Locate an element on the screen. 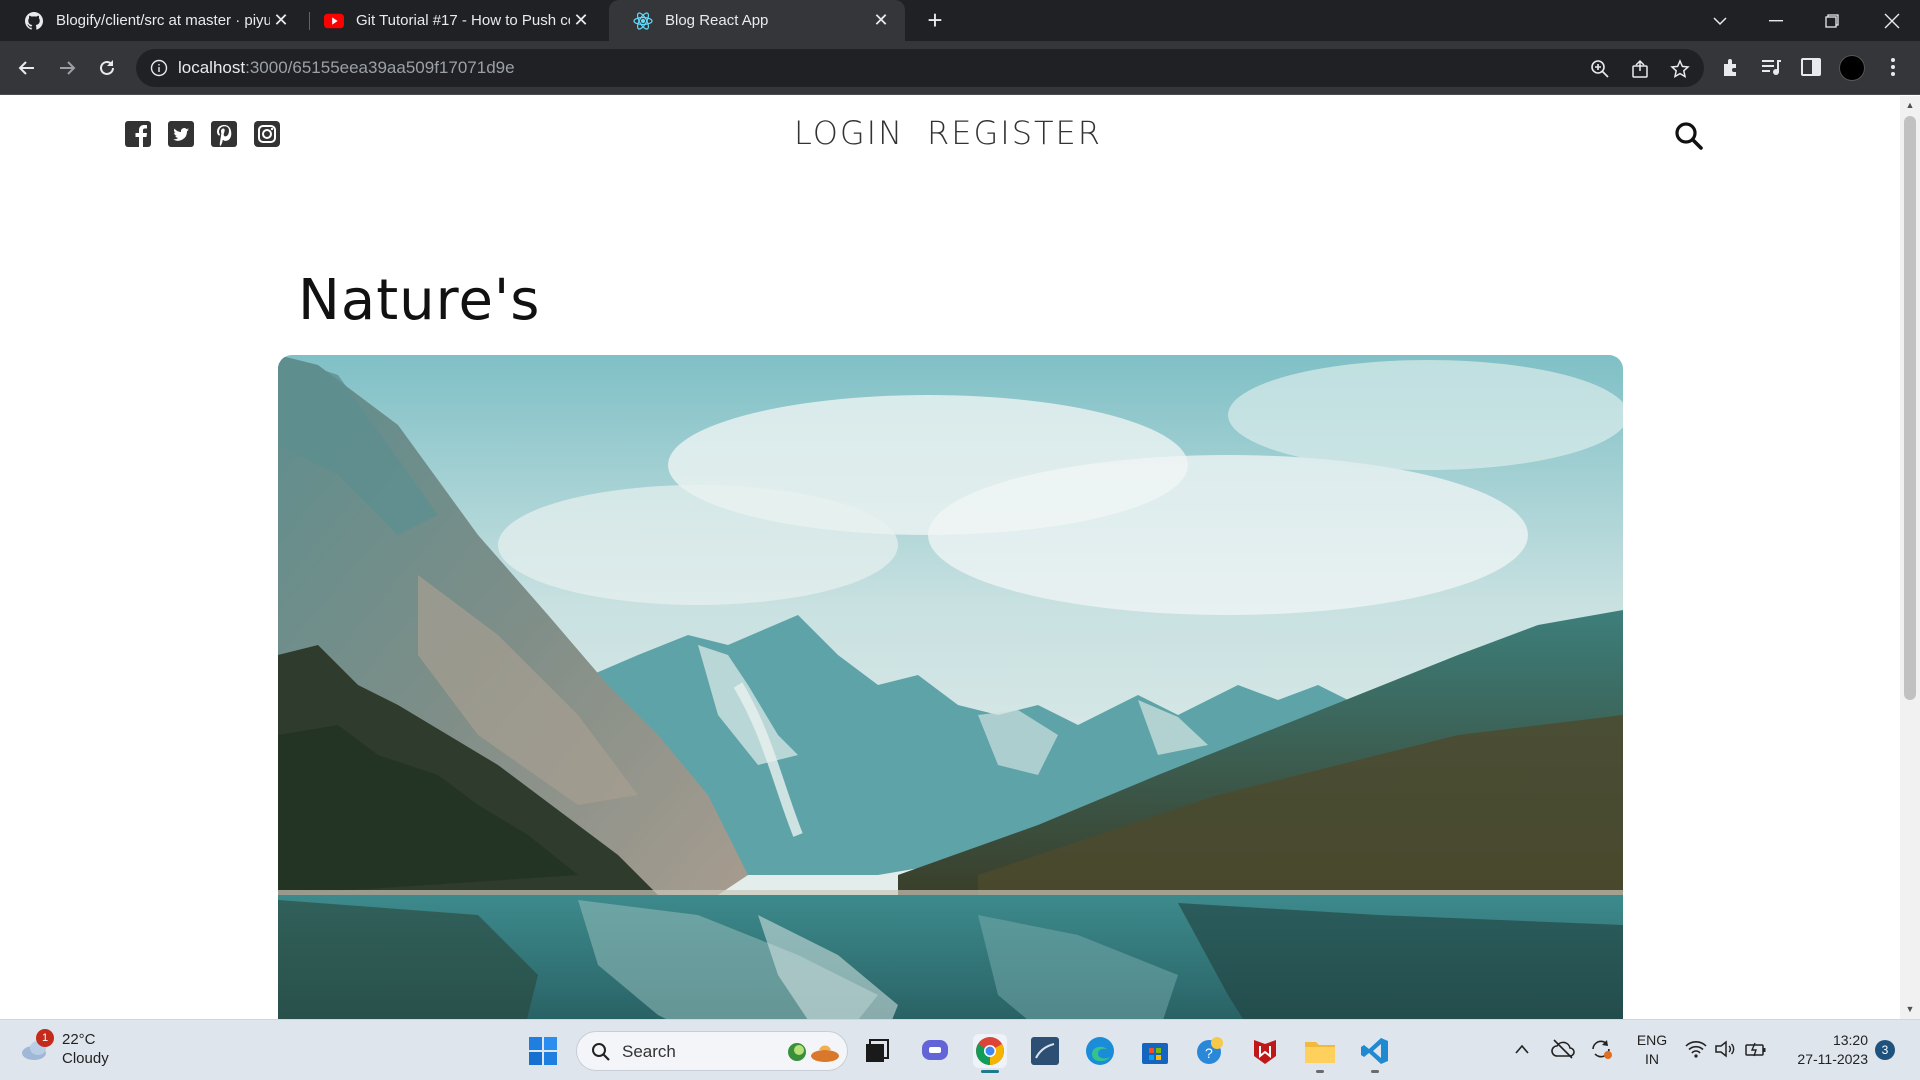 This screenshot has height=1080, width=1920. page-scrollbar: ▲ ▼ is located at coordinates (1910, 557).